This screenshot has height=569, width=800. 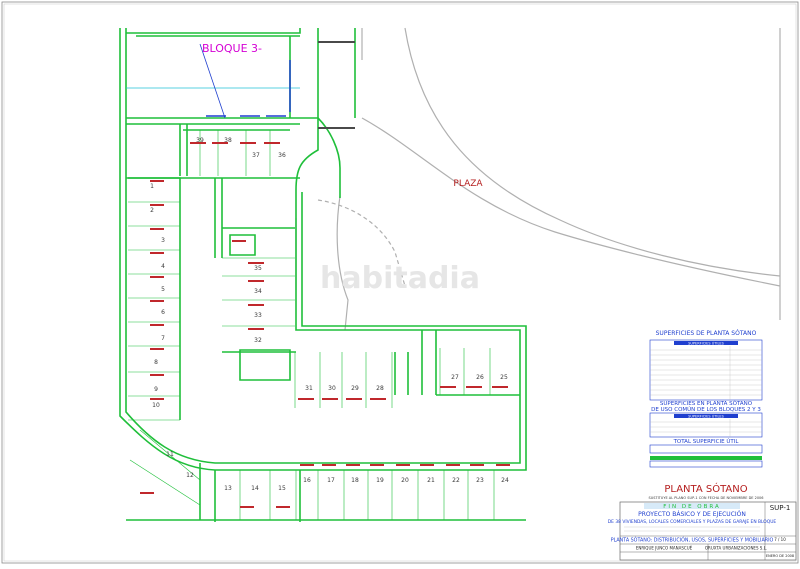 I want to click on space-number: 31, so click(x=309, y=388).